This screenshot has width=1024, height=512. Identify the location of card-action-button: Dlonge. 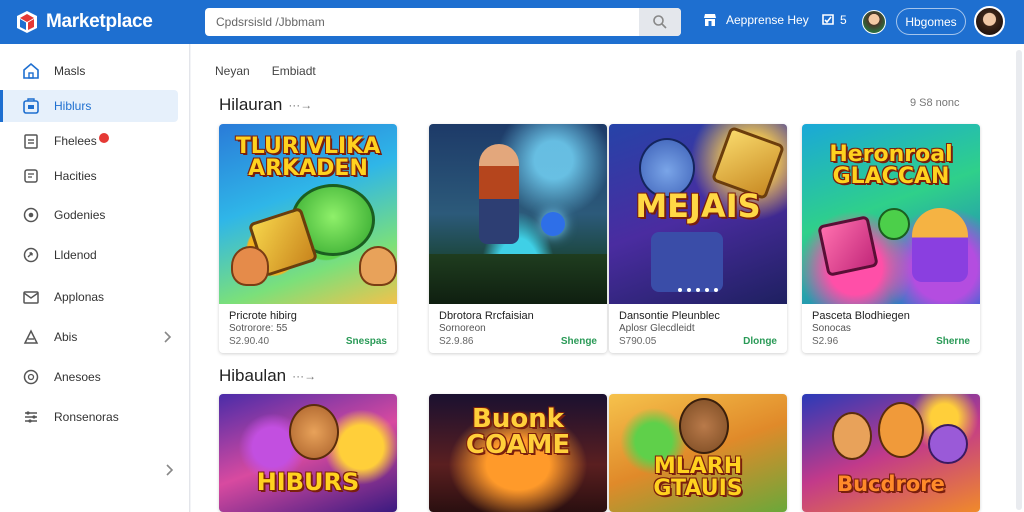
(760, 341).